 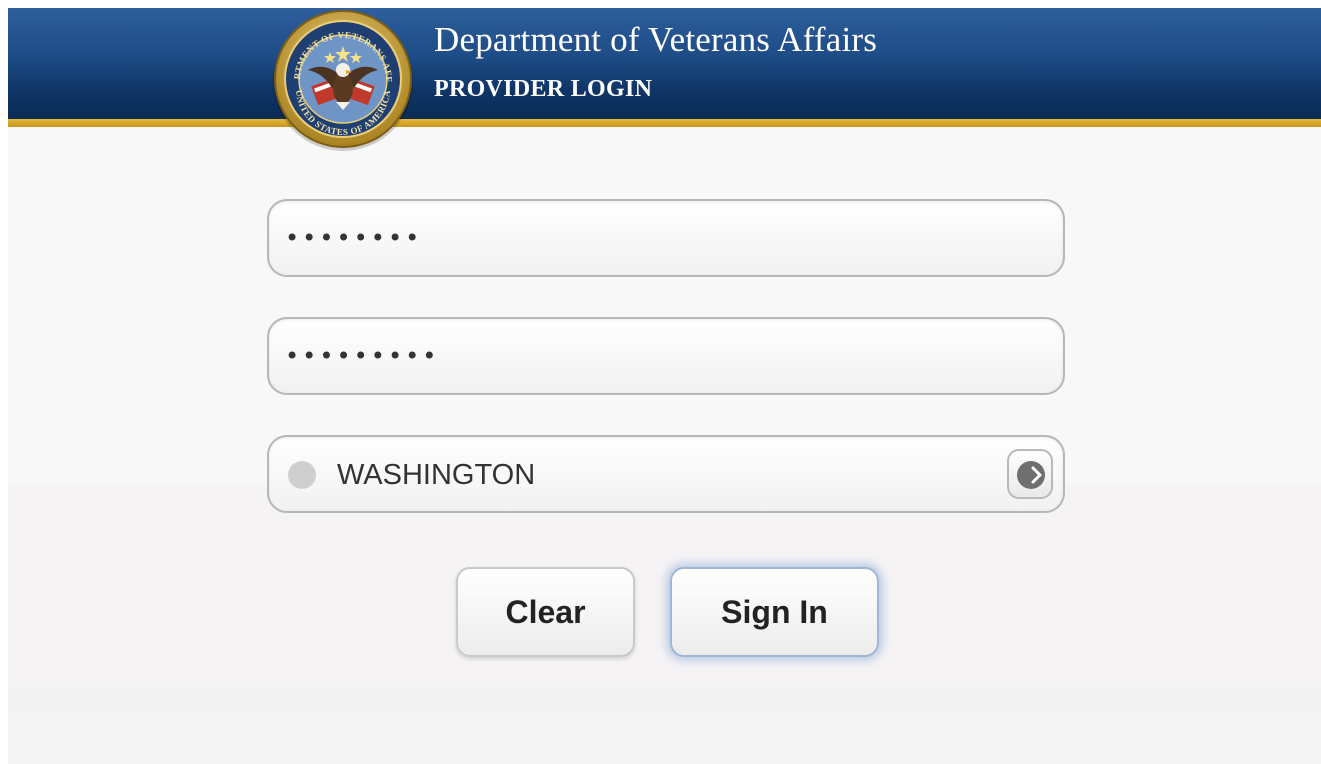 I want to click on username-input, so click(x=660, y=238).